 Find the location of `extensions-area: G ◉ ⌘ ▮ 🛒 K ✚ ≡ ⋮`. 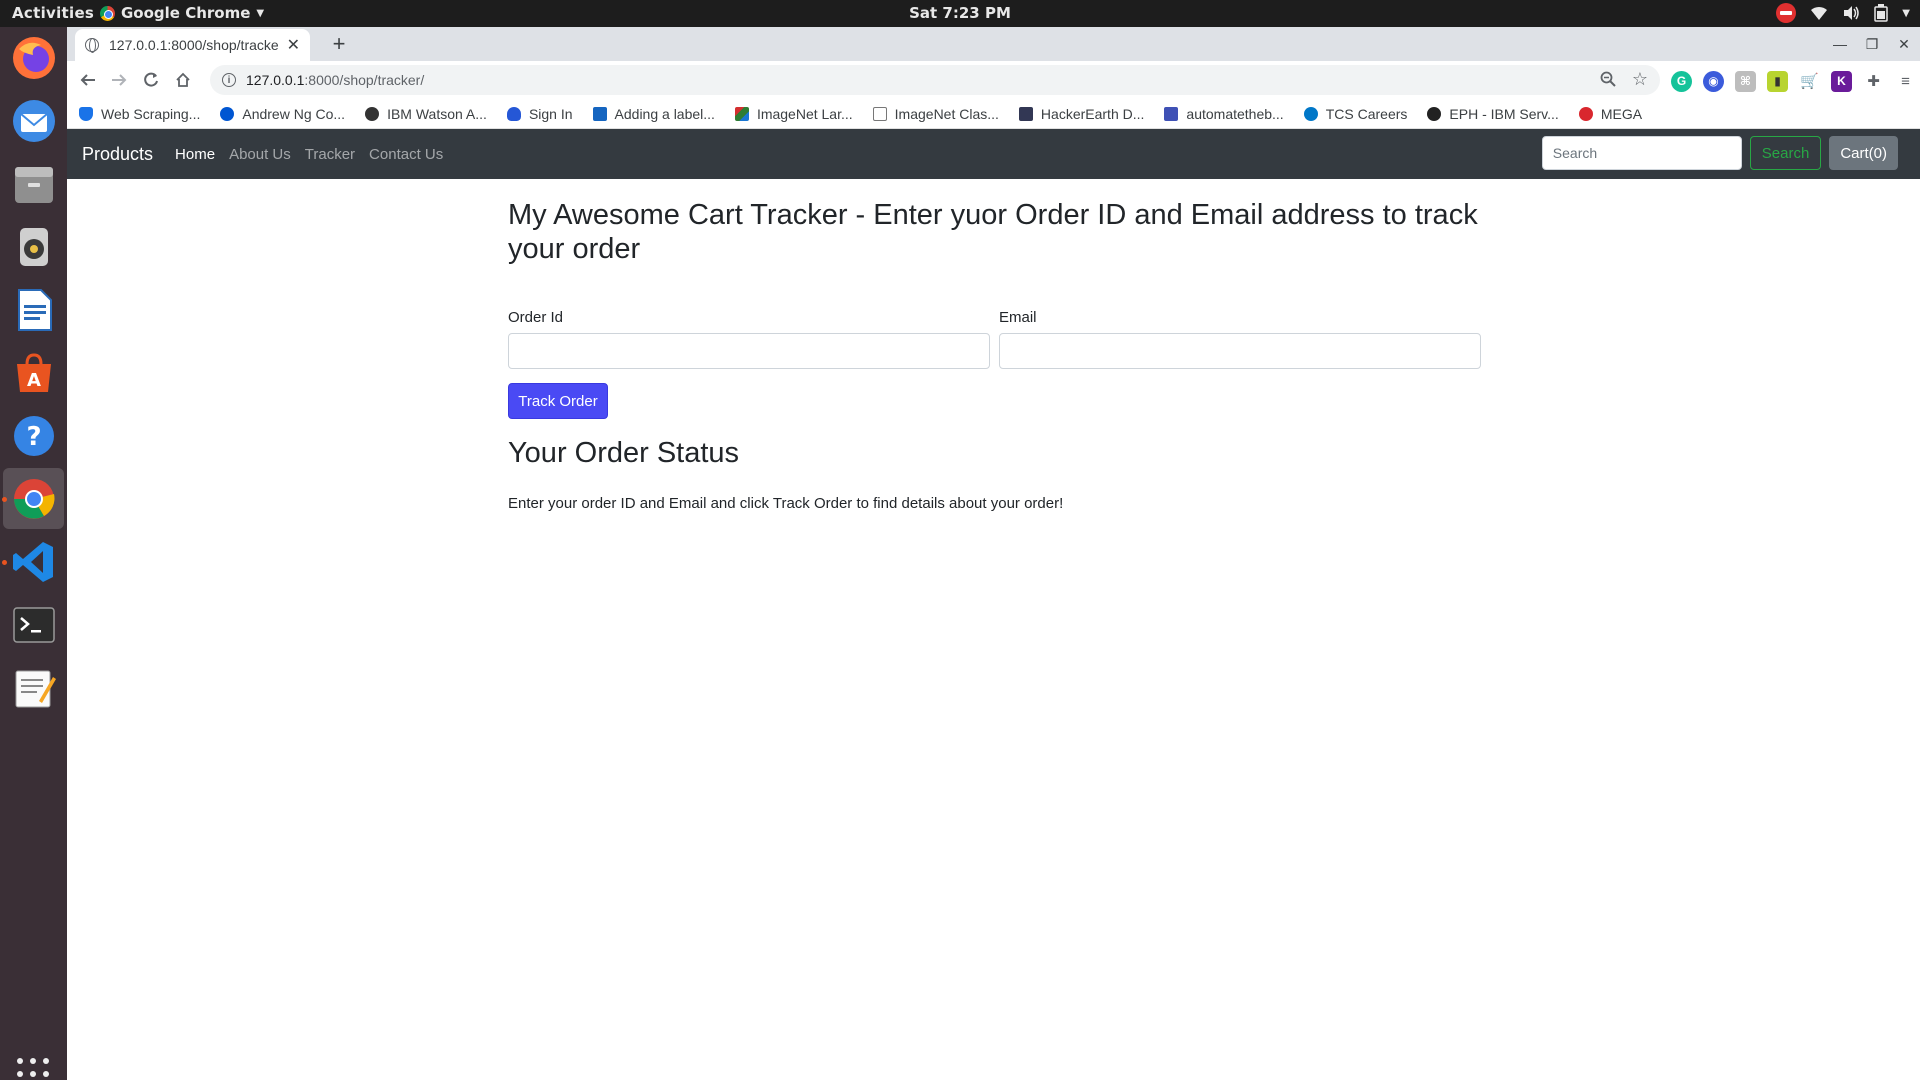

extensions-area: G ◉ ⌘ ▮ 🛒 K ✚ ≡ ⋮ is located at coordinates (1795, 81).